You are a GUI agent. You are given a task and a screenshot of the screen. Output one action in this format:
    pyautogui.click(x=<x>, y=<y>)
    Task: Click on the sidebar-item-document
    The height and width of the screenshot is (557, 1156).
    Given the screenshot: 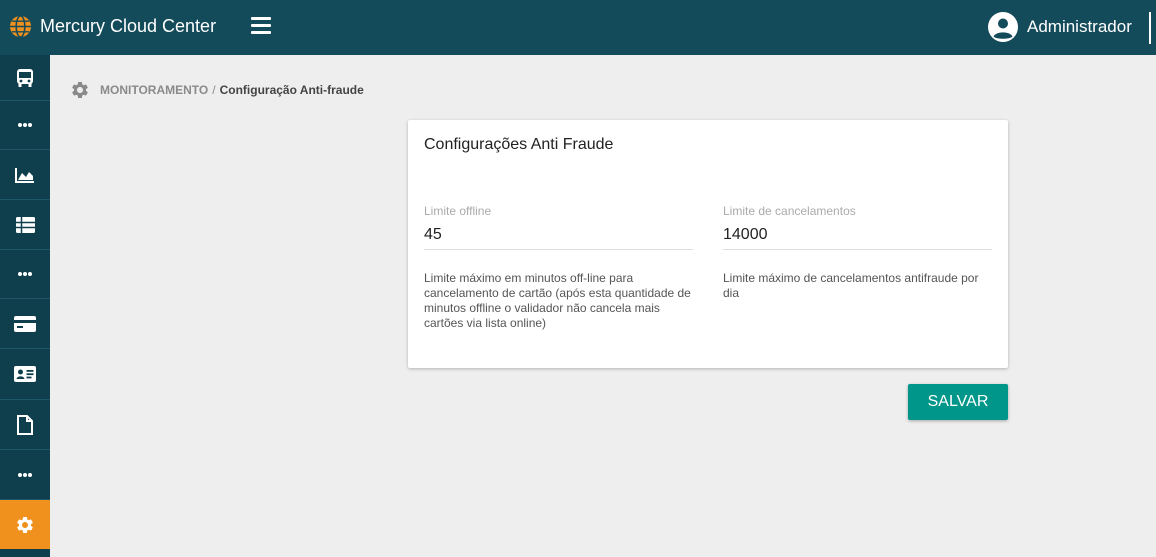 What is the action you would take?
    pyautogui.click(x=25, y=425)
    